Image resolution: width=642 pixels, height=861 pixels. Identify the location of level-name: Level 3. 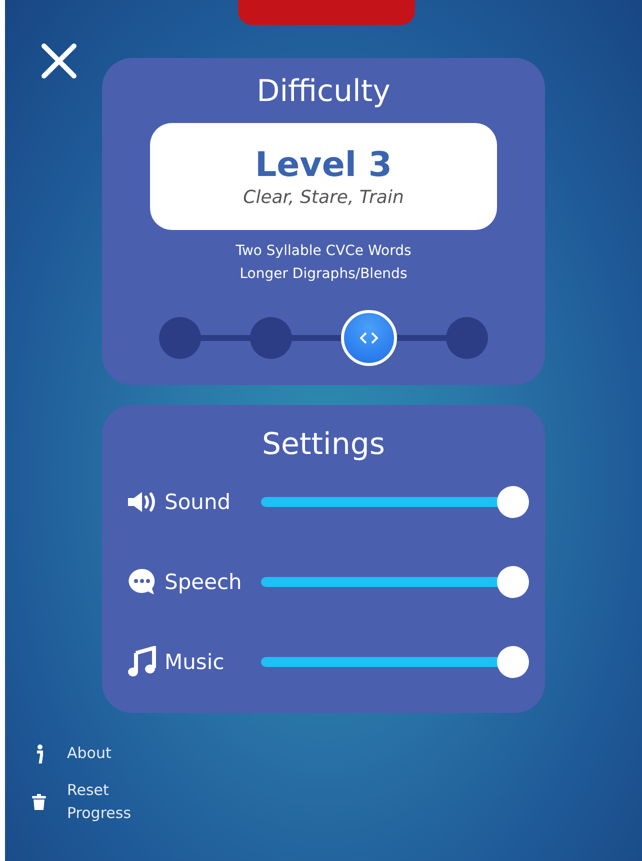
(323, 165).